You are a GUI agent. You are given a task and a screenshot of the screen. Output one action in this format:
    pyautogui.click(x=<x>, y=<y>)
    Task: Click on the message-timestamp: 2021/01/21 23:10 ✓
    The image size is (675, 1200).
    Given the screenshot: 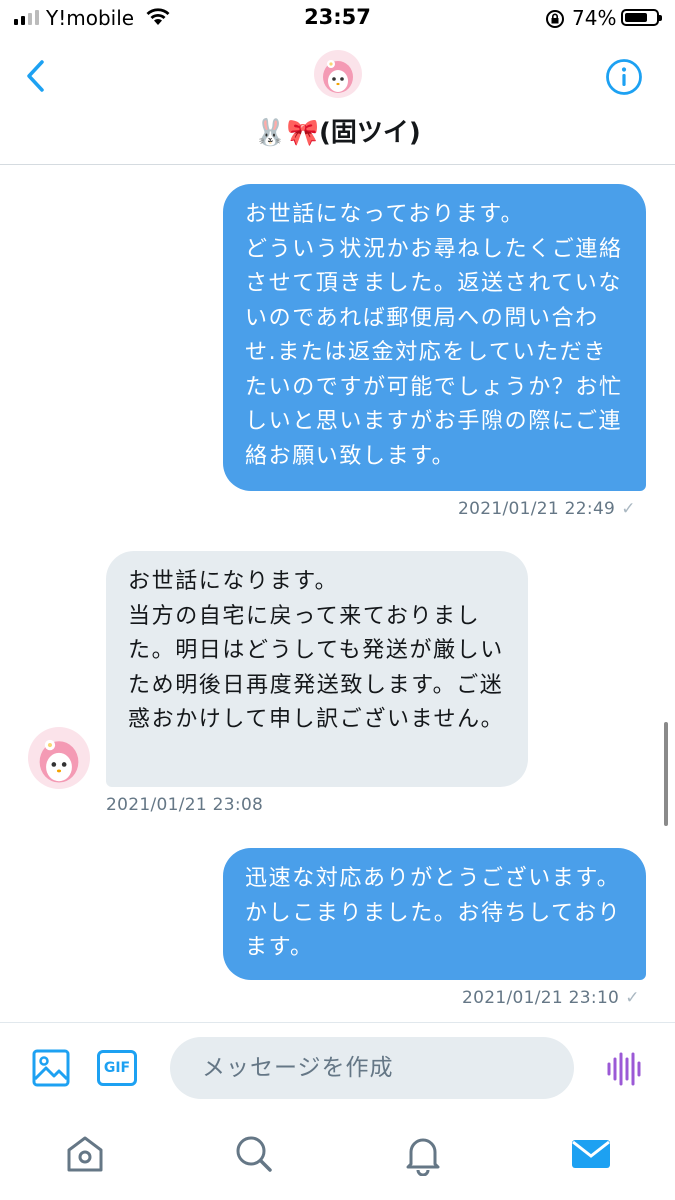 What is the action you would take?
    pyautogui.click(x=551, y=998)
    